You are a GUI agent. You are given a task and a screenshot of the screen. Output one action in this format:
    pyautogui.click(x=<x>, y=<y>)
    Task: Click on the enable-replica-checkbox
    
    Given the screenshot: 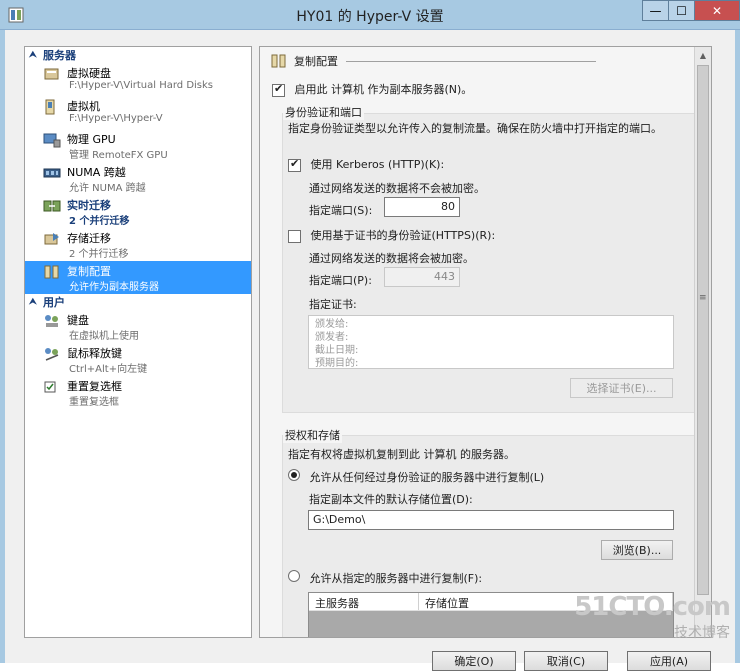 What is the action you would take?
    pyautogui.click(x=278, y=89)
    